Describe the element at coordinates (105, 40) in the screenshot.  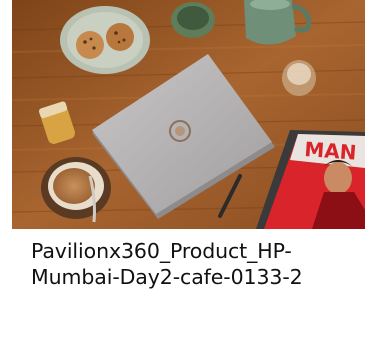
I see `cookie-plate-icon` at that location.